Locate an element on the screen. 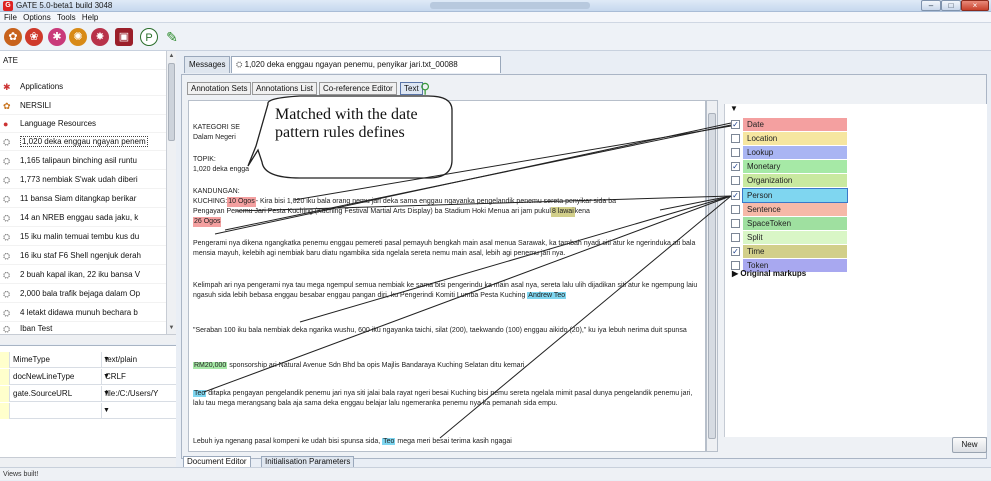  annotation-type-row: Sentence is located at coordinates (791, 209).